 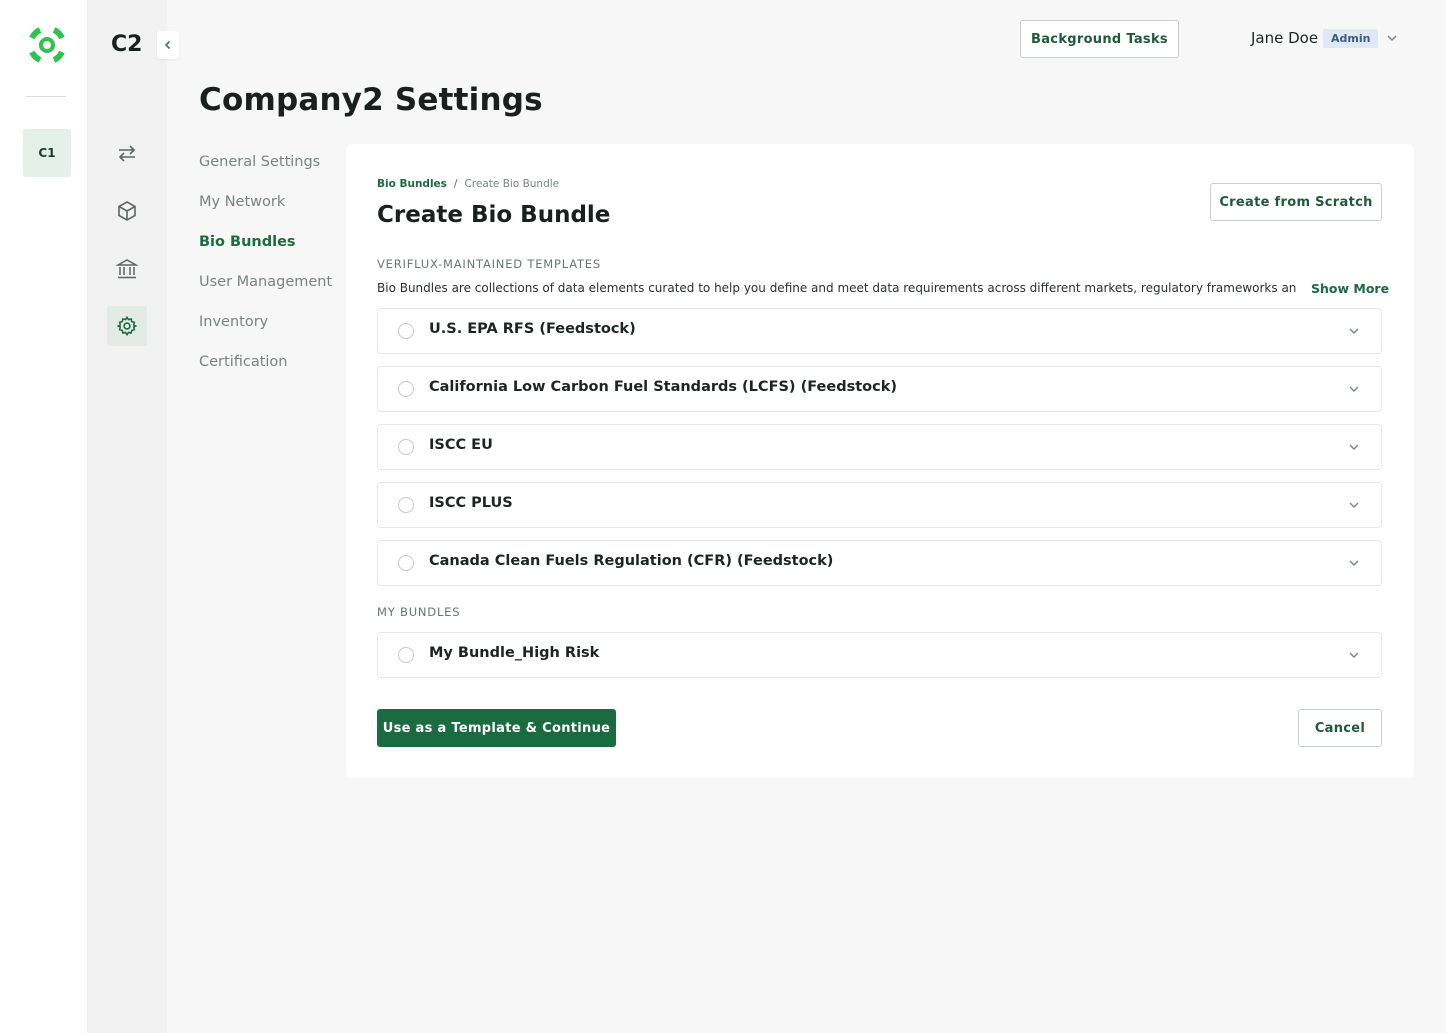 I want to click on menu-item-user-management: User Management, so click(x=265, y=291).